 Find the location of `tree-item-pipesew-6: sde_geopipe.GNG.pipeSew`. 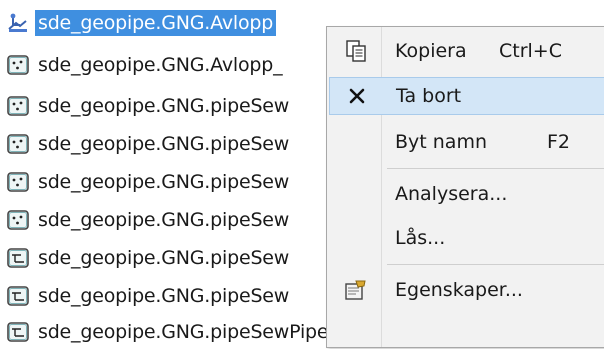

tree-item-pipesew-6: sde_geopipe.GNG.pipeSew is located at coordinates (149, 296).